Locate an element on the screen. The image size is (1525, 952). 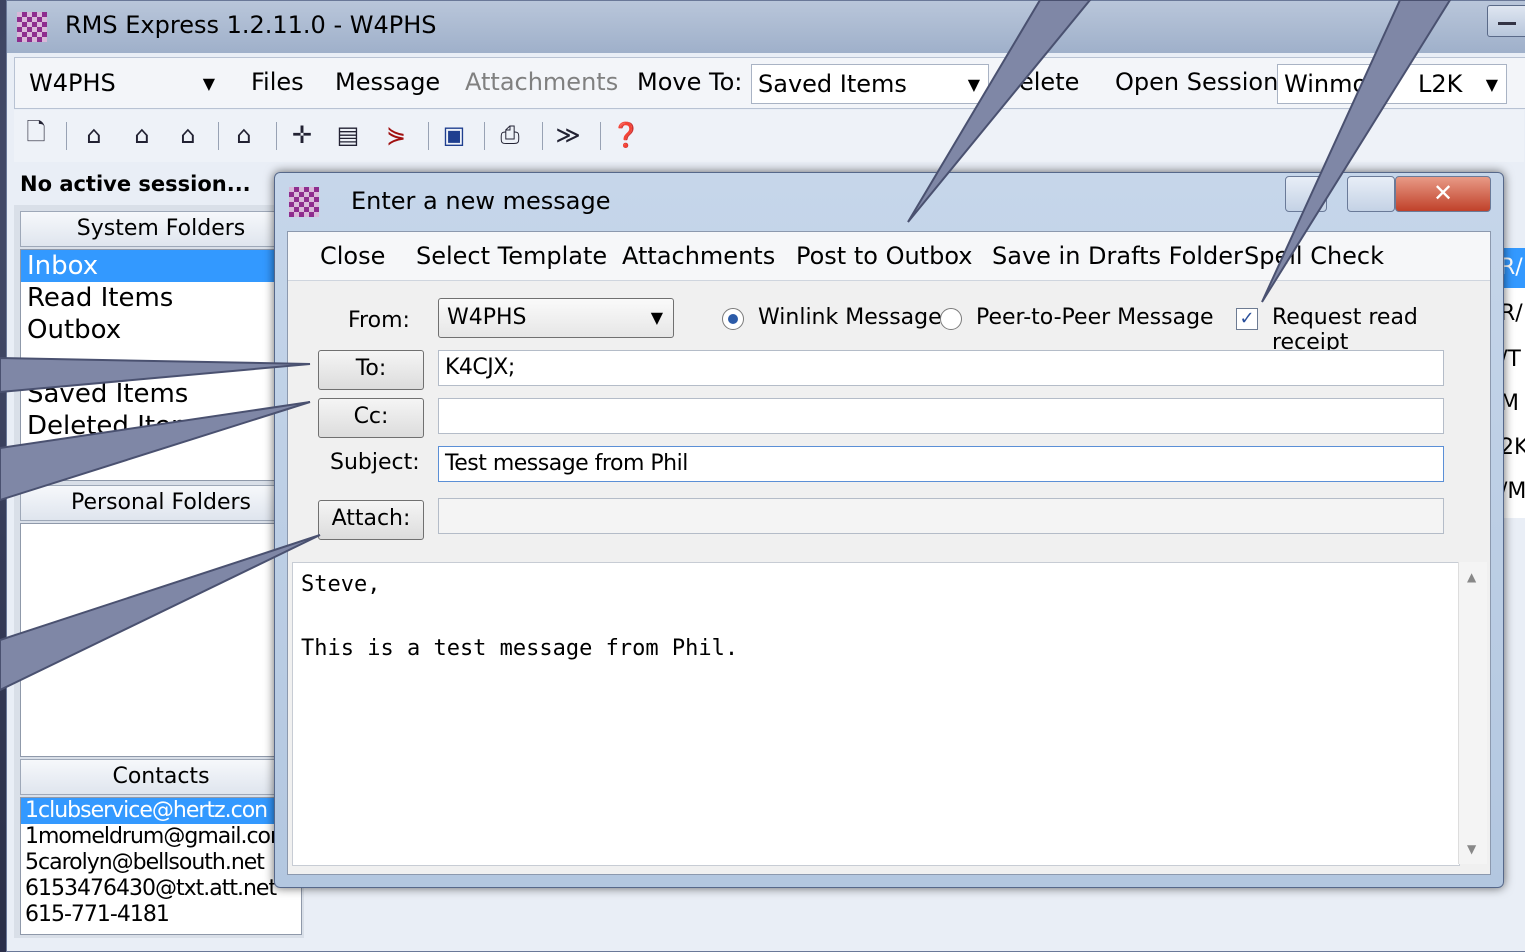
open-session-label: Open Session: is located at coordinates (1201, 82).